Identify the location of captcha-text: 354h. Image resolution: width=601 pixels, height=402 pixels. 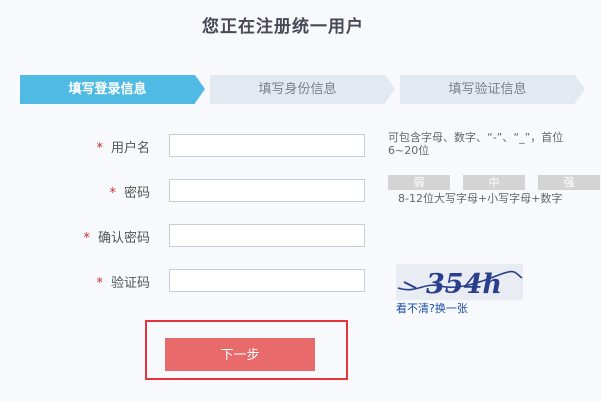
(464, 284).